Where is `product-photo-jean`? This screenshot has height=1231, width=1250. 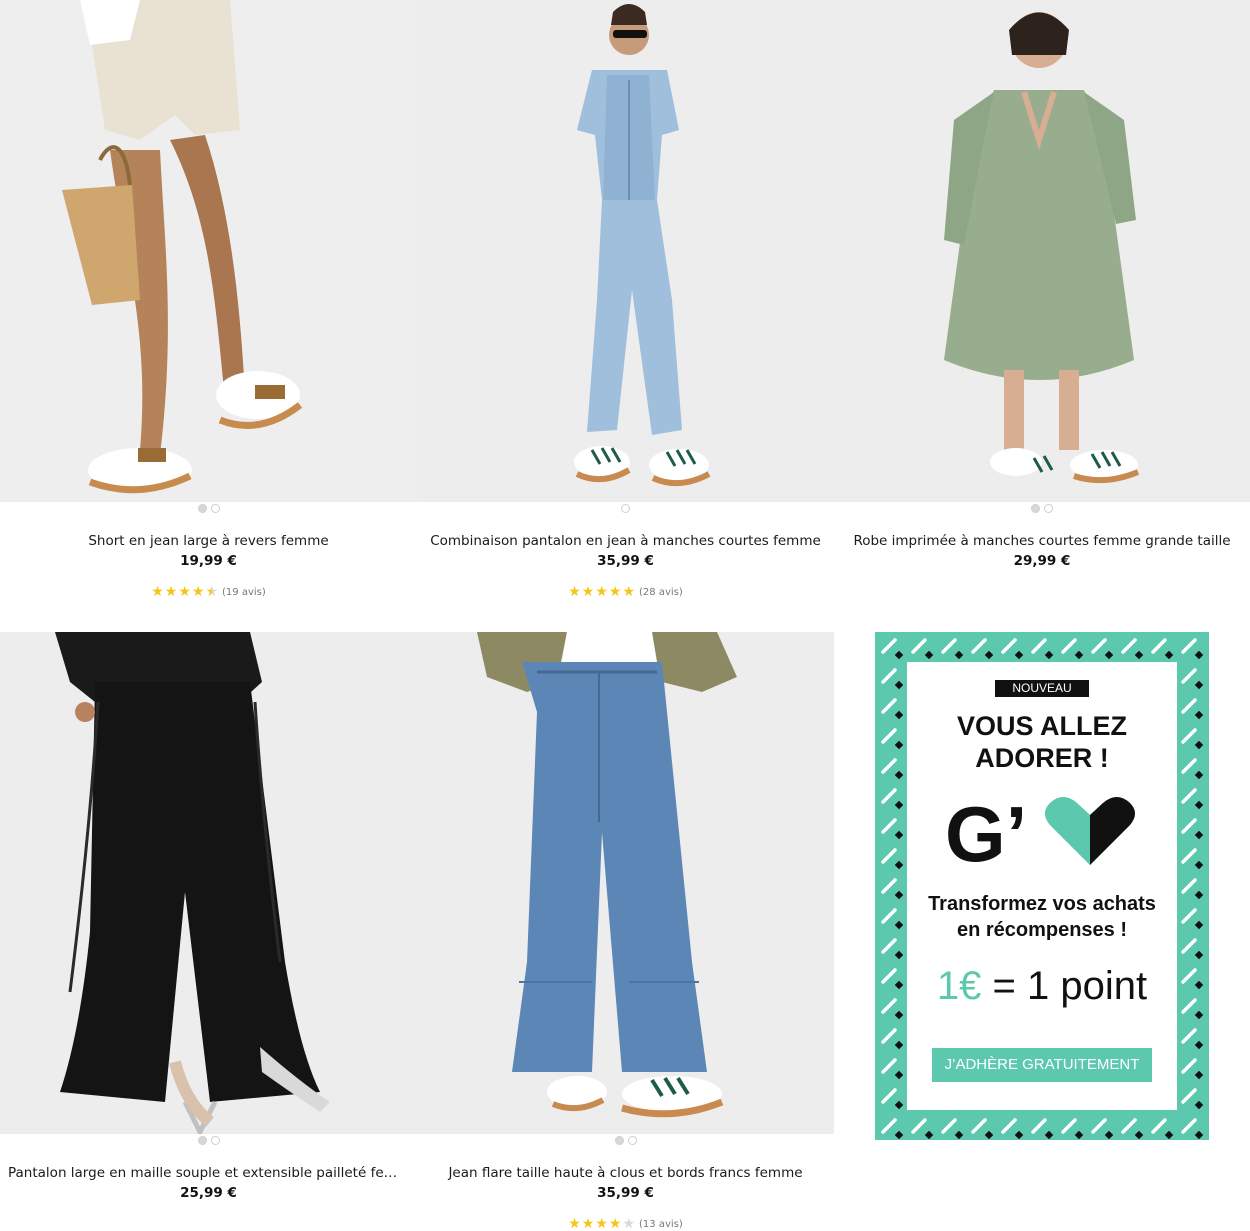 product-photo-jean is located at coordinates (625, 883).